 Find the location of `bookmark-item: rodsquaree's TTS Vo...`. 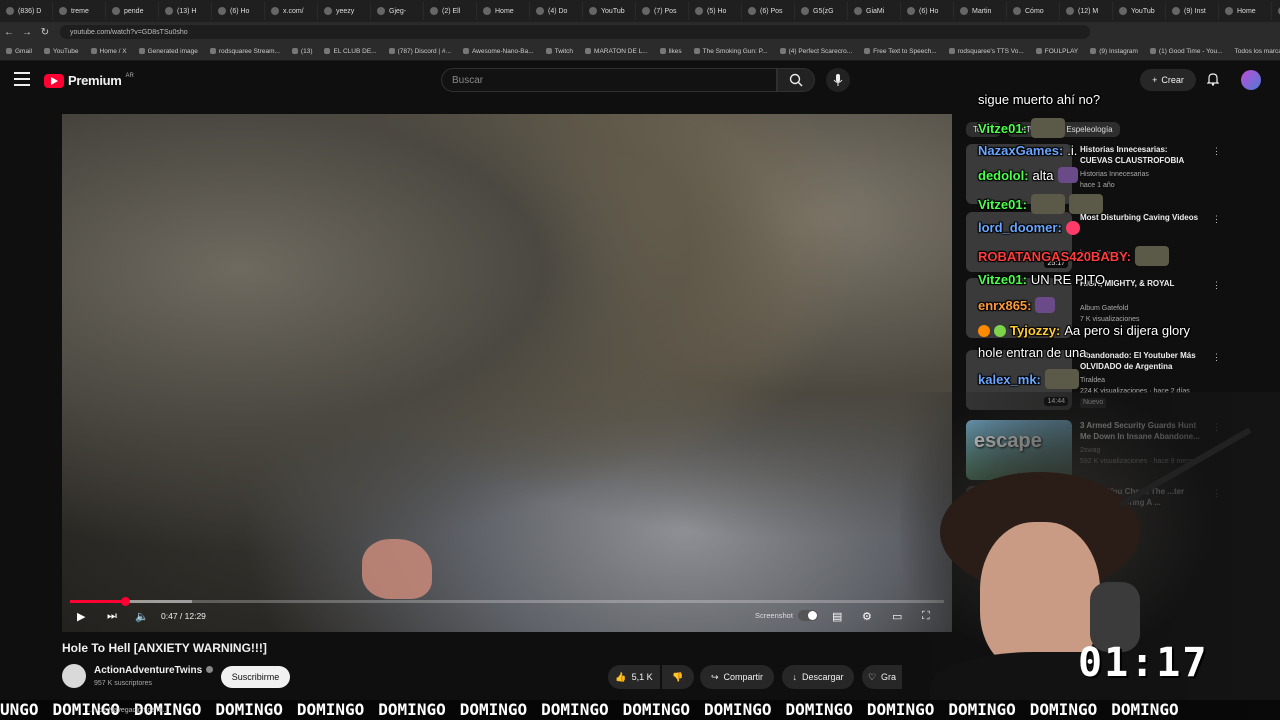

bookmark-item: rodsquaree's TTS Vo... is located at coordinates (986, 51).